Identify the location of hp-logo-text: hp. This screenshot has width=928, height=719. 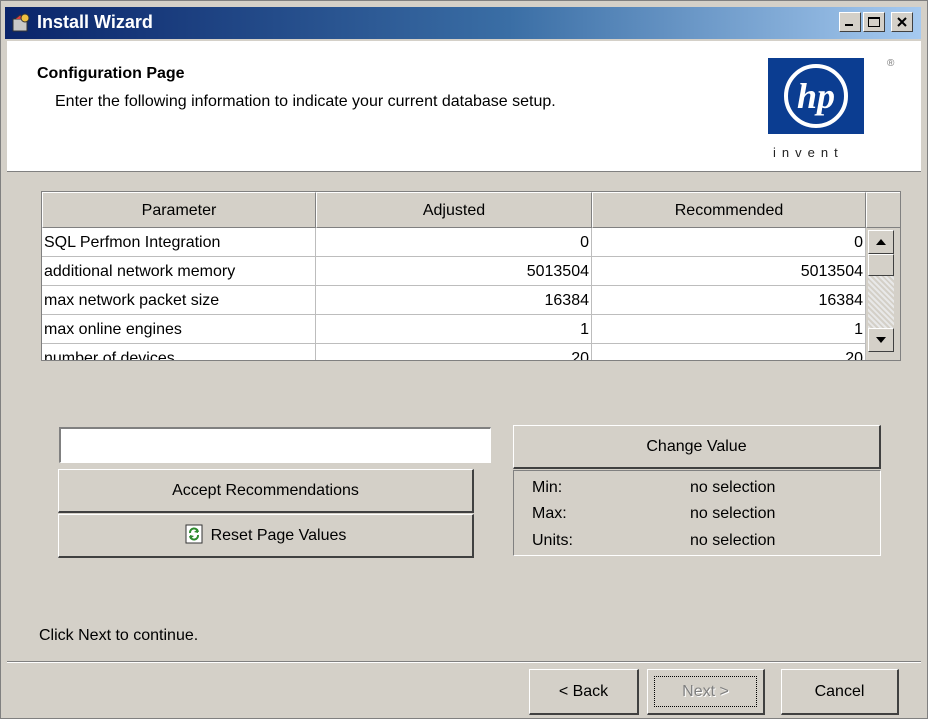
(816, 96).